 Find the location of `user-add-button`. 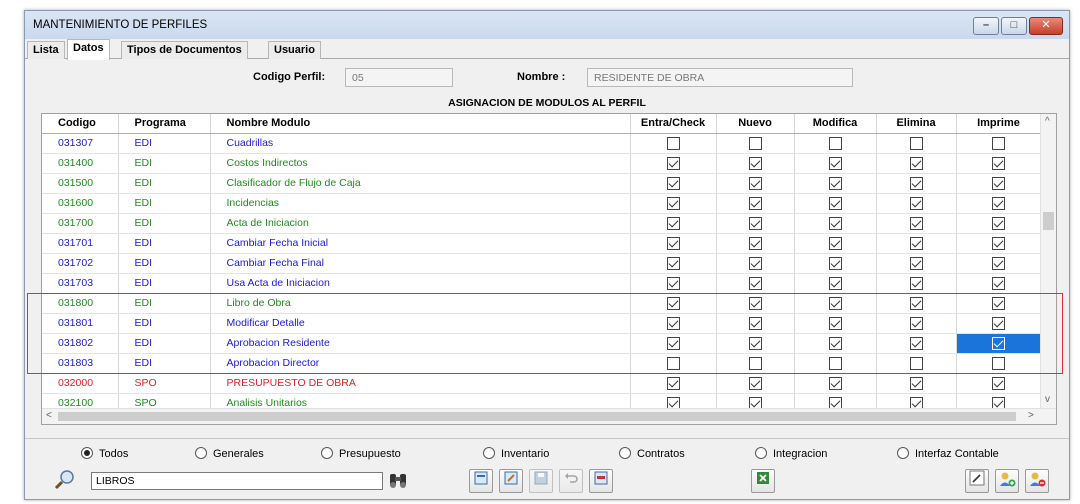

user-add-button is located at coordinates (1007, 481).